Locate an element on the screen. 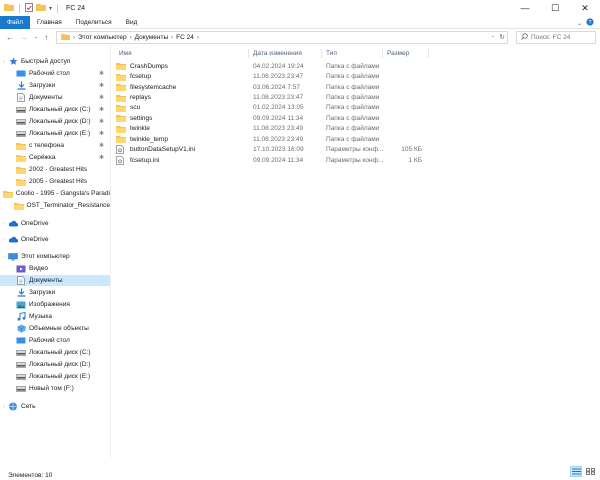 The width and height of the screenshot is (600, 480). sidebar-item: Локальный диск (C:) ✱ is located at coordinates (55, 109).